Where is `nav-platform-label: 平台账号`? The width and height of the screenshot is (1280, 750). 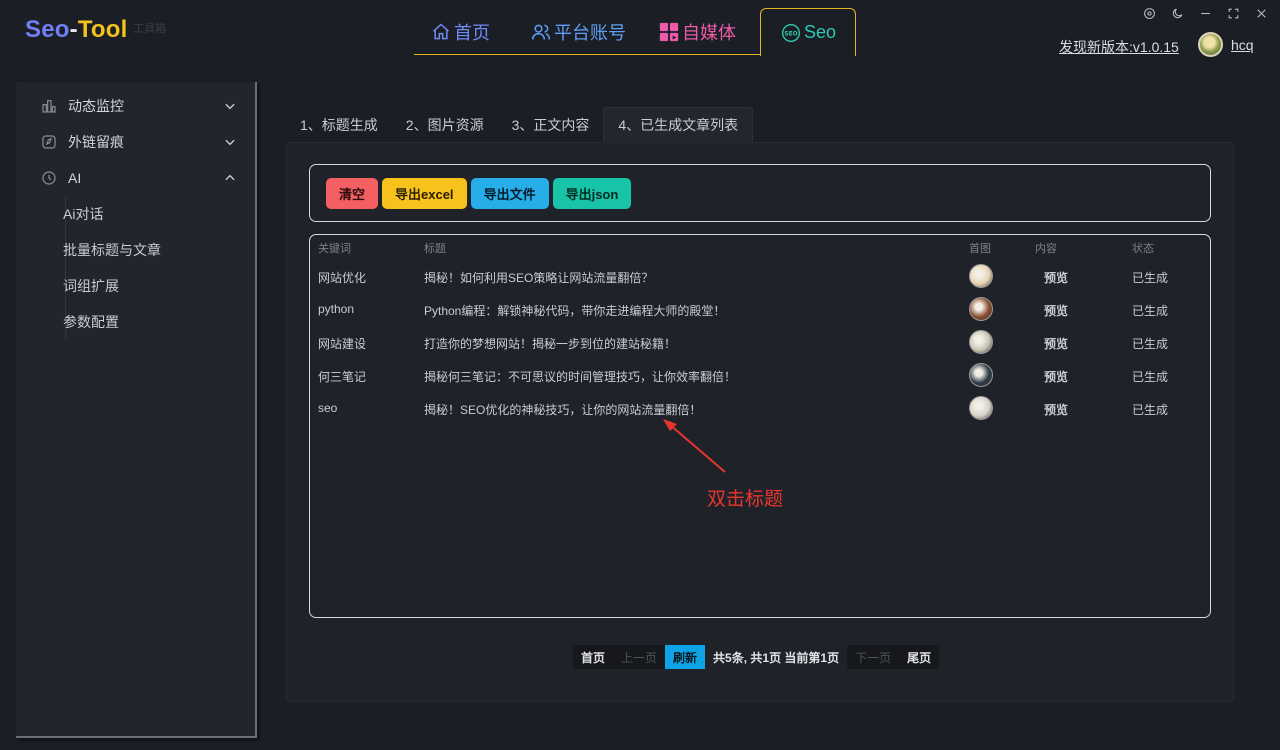
nav-platform-label: 平台账号 is located at coordinates (590, 32).